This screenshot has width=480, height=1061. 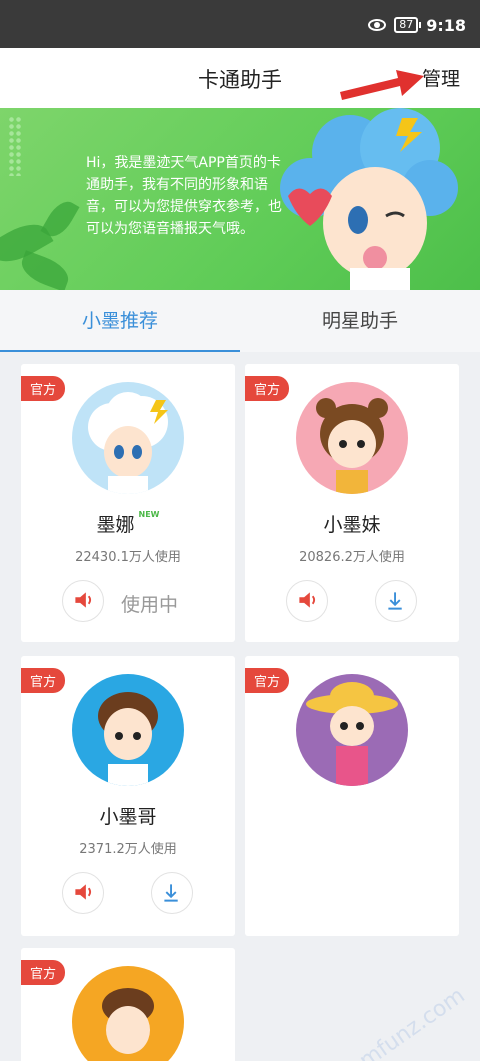 What do you see at coordinates (446, 25) in the screenshot?
I see `status-time: 9:18` at bounding box center [446, 25].